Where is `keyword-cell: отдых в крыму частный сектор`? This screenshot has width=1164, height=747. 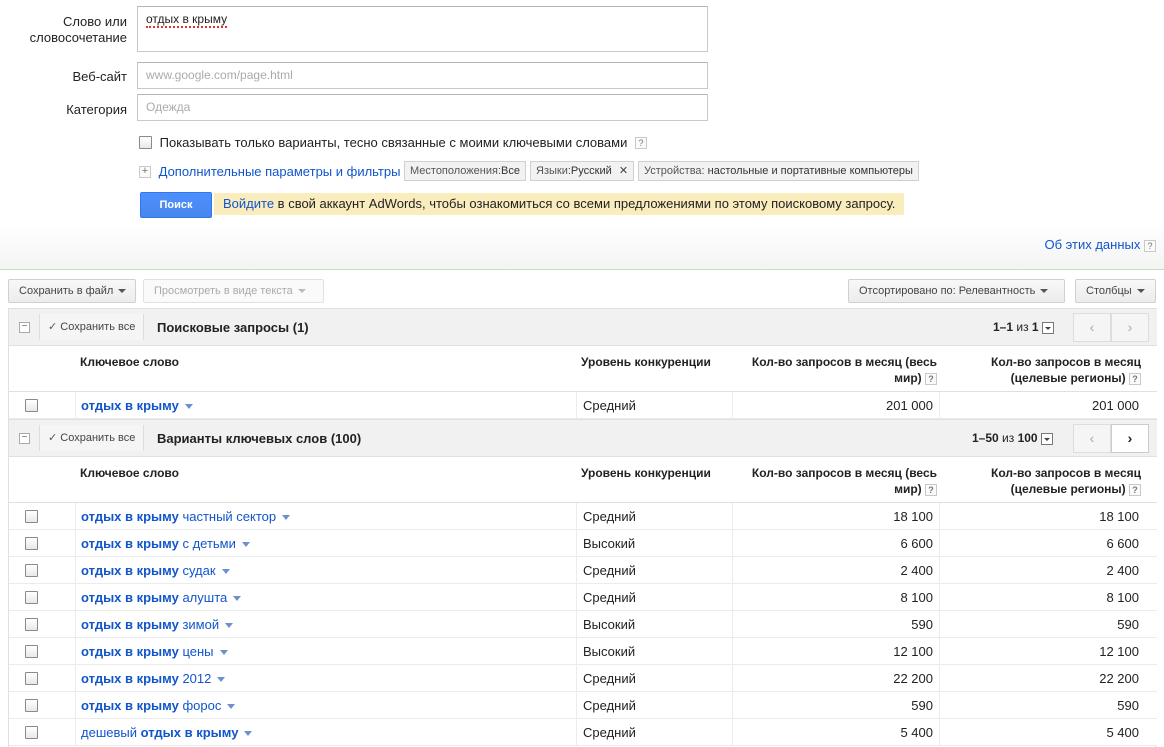
keyword-cell: отдых в крыму частный сектор is located at coordinates (186, 516).